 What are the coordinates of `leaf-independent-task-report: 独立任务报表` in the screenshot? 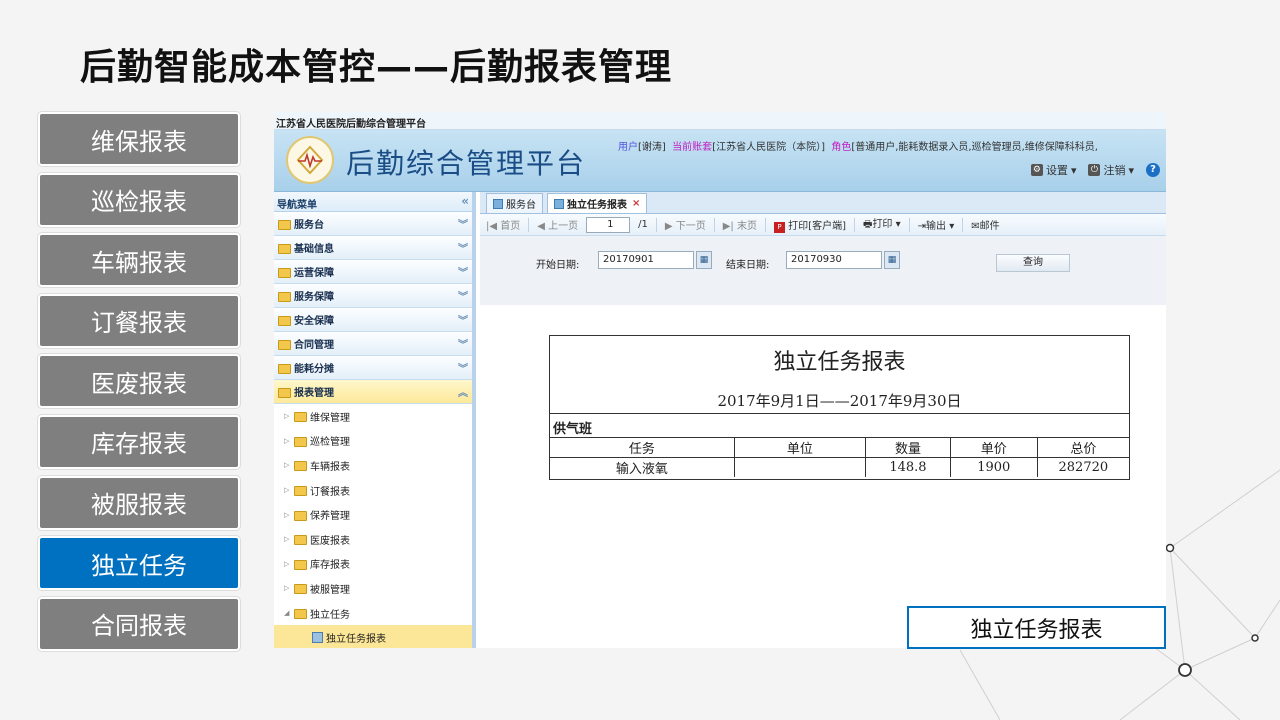 It's located at (373, 636).